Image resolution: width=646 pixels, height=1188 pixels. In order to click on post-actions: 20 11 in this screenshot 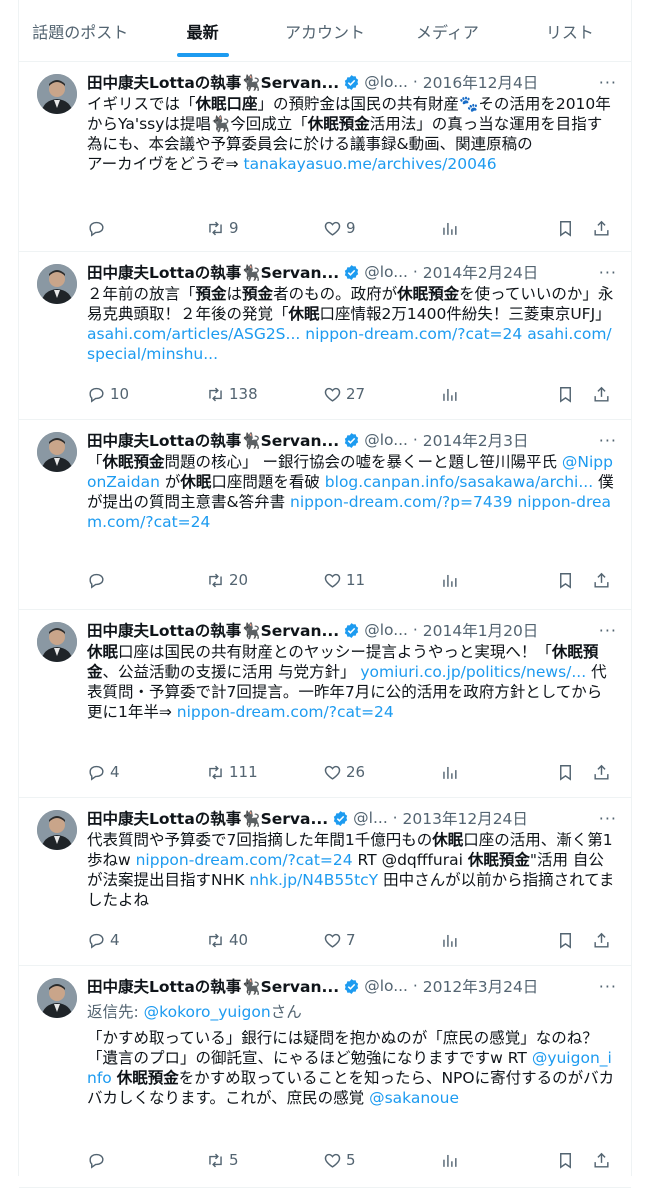, I will do `click(352, 580)`.